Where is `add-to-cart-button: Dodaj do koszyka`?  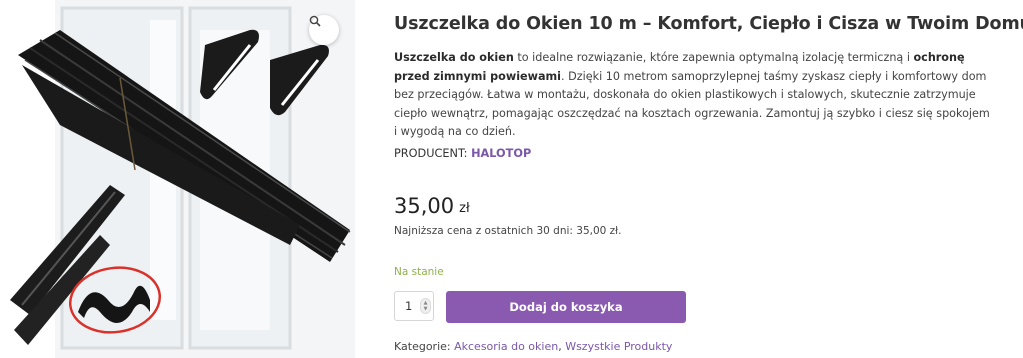 add-to-cart-button: Dodaj do koszyka is located at coordinates (566, 307).